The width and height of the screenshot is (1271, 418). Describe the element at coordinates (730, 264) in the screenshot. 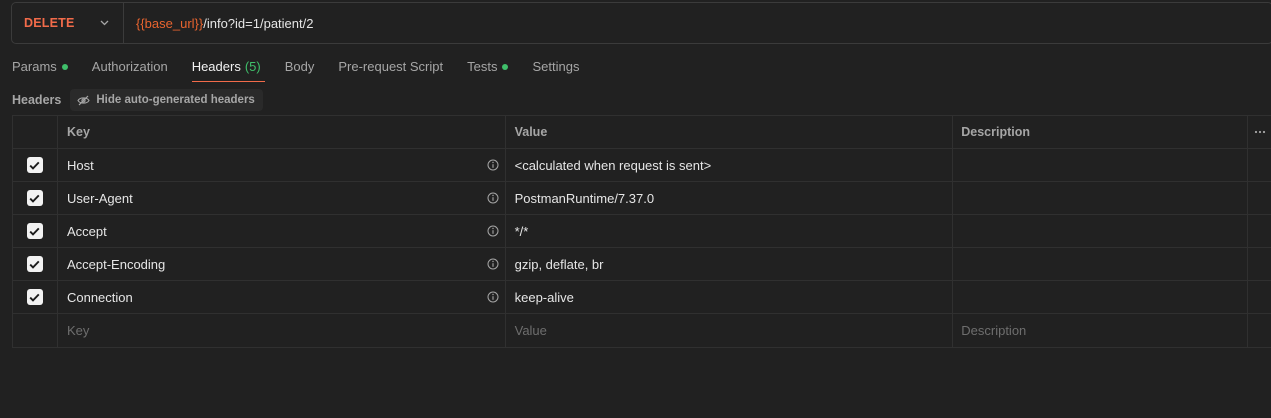

I see `value-cell: gzip, deflate, br` at that location.